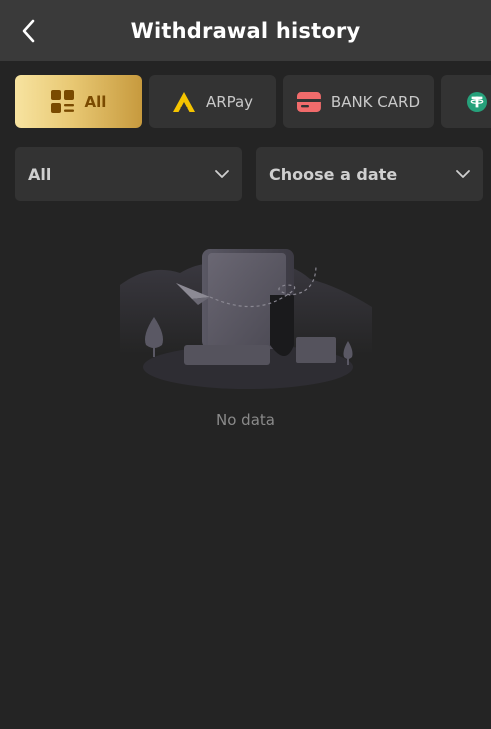 Image resolution: width=491 pixels, height=729 pixels. What do you see at coordinates (78, 101) in the screenshot?
I see `tab-all: All` at bounding box center [78, 101].